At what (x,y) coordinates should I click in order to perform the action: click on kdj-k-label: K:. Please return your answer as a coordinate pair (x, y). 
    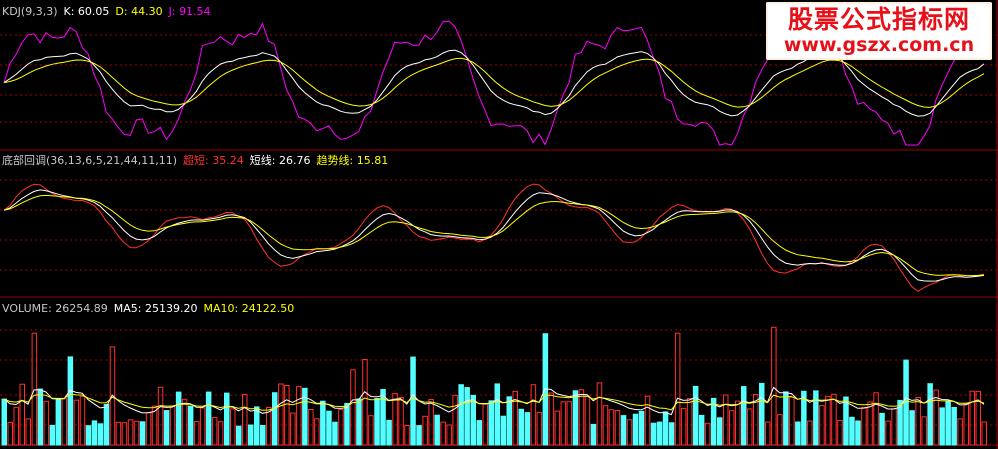
    Looking at the image, I should click on (69, 11).